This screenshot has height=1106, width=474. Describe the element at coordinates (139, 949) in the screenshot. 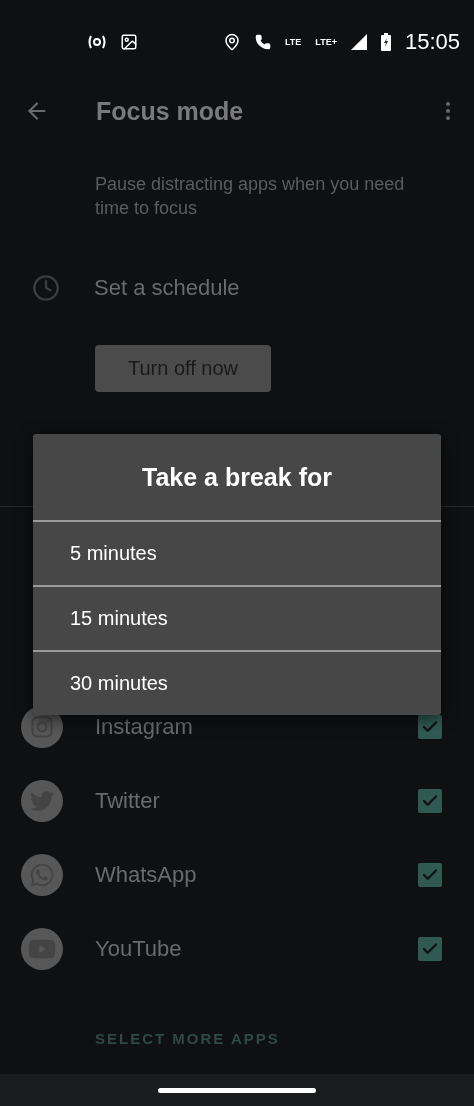

I see `app-name: YouTube` at that location.